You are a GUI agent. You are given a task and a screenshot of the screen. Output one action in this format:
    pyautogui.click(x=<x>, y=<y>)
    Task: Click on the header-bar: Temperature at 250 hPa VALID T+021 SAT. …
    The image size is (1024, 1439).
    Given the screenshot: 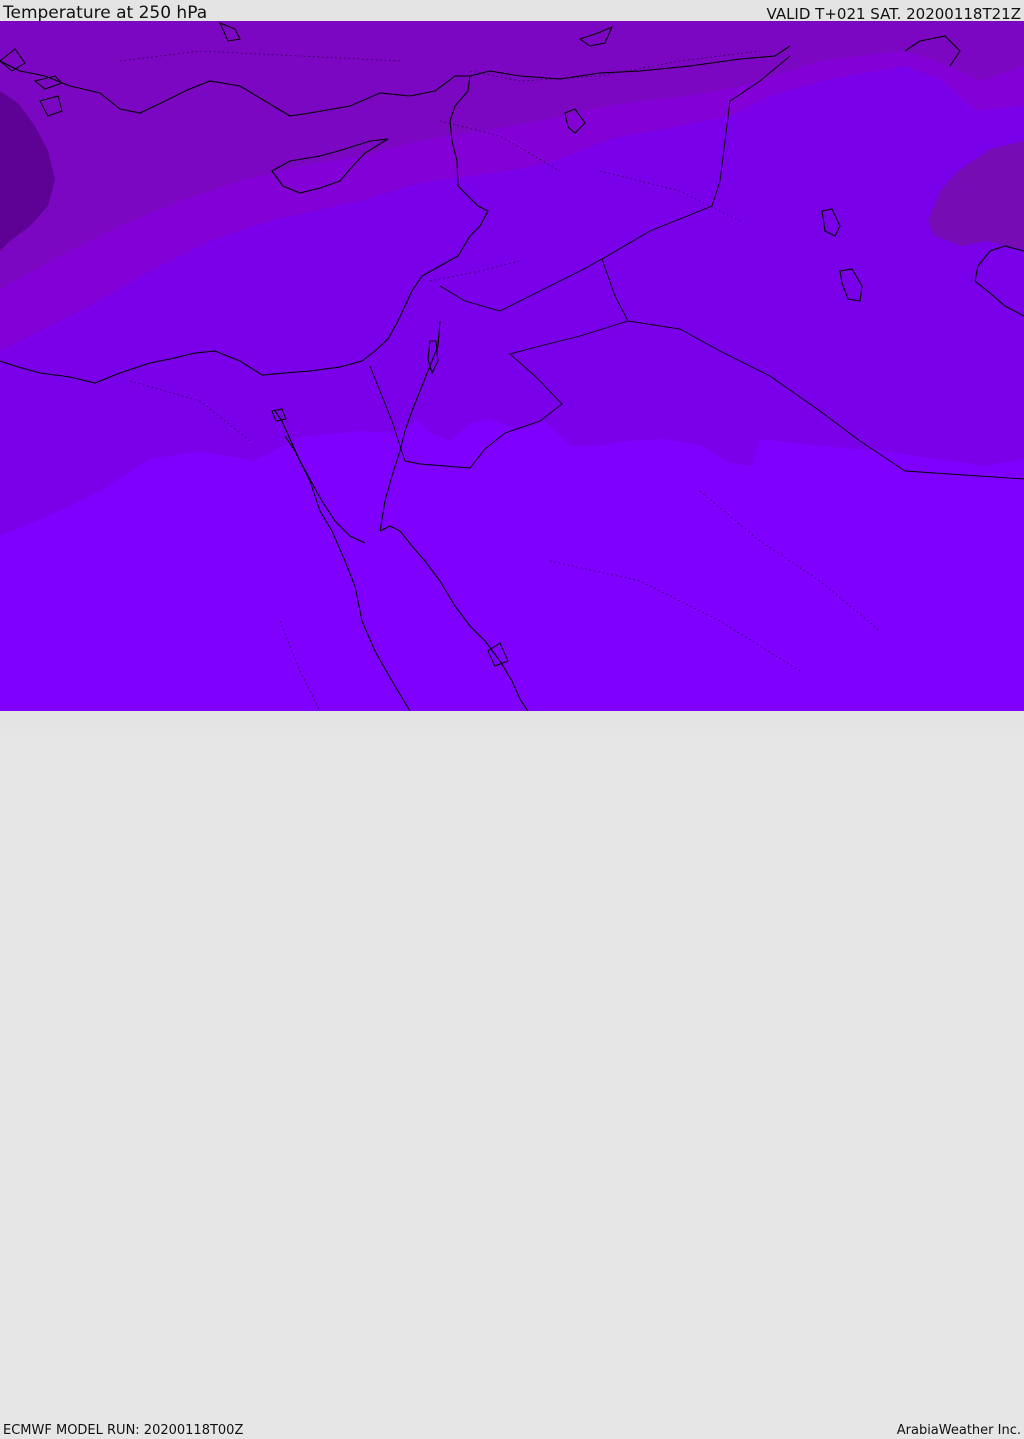 What is the action you would take?
    pyautogui.click(x=512, y=11)
    